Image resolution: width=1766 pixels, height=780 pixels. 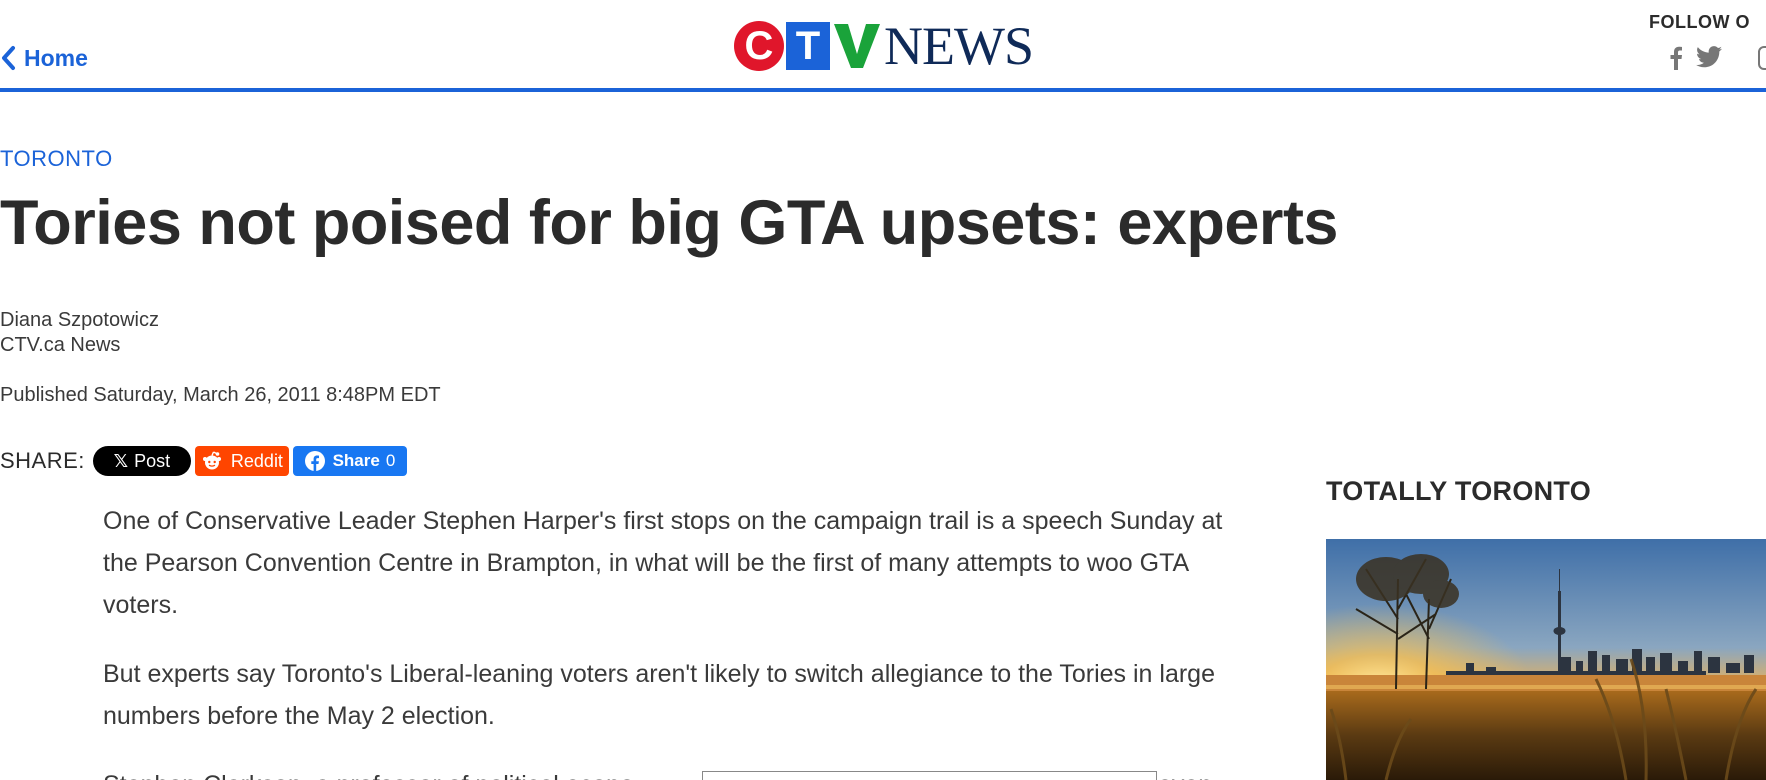 I want to click on share-label: SHARE:, so click(x=42, y=460).